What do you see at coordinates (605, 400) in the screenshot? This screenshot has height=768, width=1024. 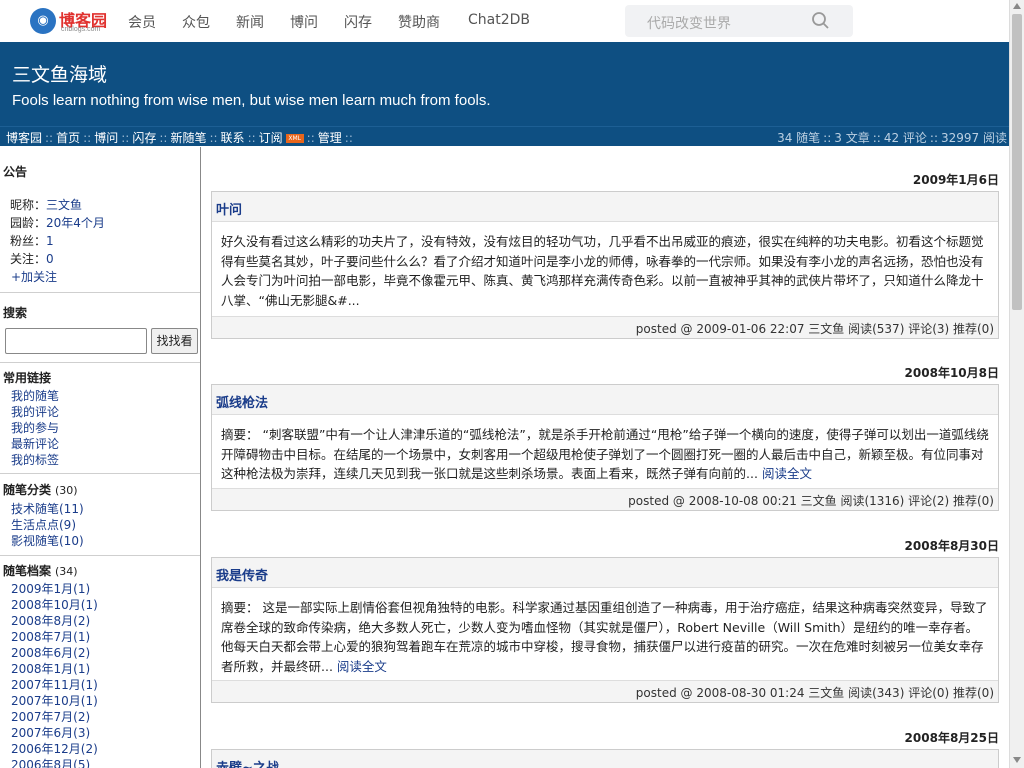 I see `post-title: 弧线枪法` at bounding box center [605, 400].